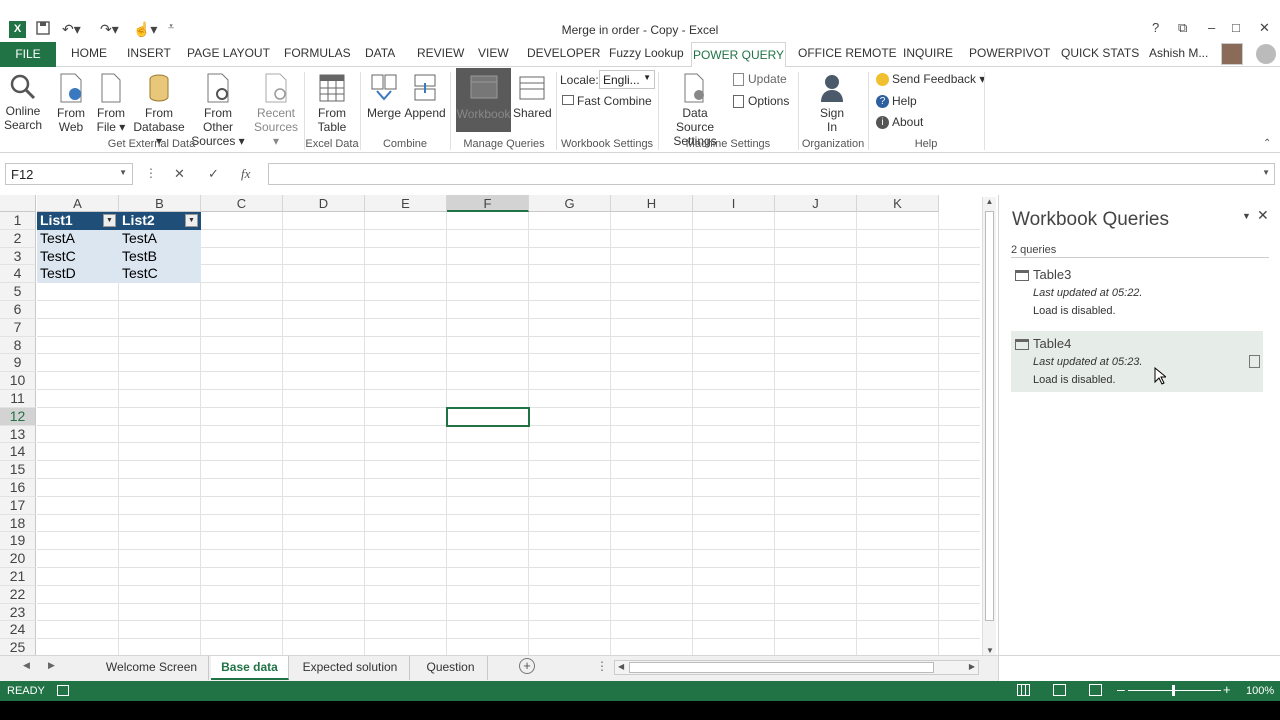 The height and width of the screenshot is (720, 1280). Describe the element at coordinates (149, 53) in the screenshot. I see `tab-insert: INSERT` at that location.